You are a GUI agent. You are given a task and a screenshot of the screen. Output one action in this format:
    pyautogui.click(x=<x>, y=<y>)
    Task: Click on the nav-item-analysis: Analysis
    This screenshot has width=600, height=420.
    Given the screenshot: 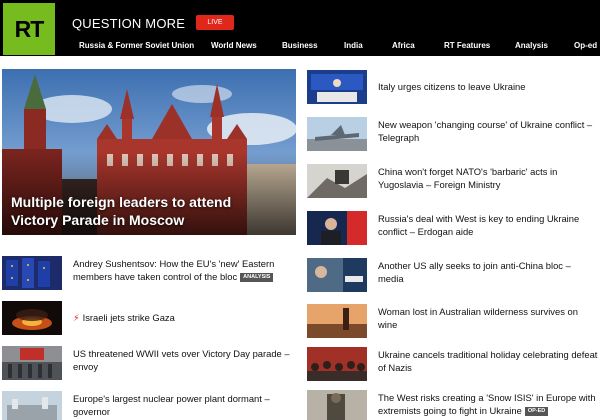 What is the action you would take?
    pyautogui.click(x=531, y=45)
    